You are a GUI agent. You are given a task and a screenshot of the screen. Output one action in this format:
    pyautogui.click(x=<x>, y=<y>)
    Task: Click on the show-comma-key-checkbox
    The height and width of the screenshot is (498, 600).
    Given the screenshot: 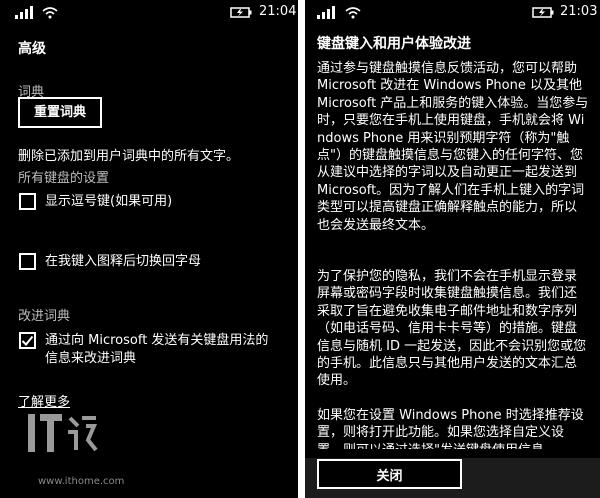 What is the action you would take?
    pyautogui.click(x=27, y=201)
    